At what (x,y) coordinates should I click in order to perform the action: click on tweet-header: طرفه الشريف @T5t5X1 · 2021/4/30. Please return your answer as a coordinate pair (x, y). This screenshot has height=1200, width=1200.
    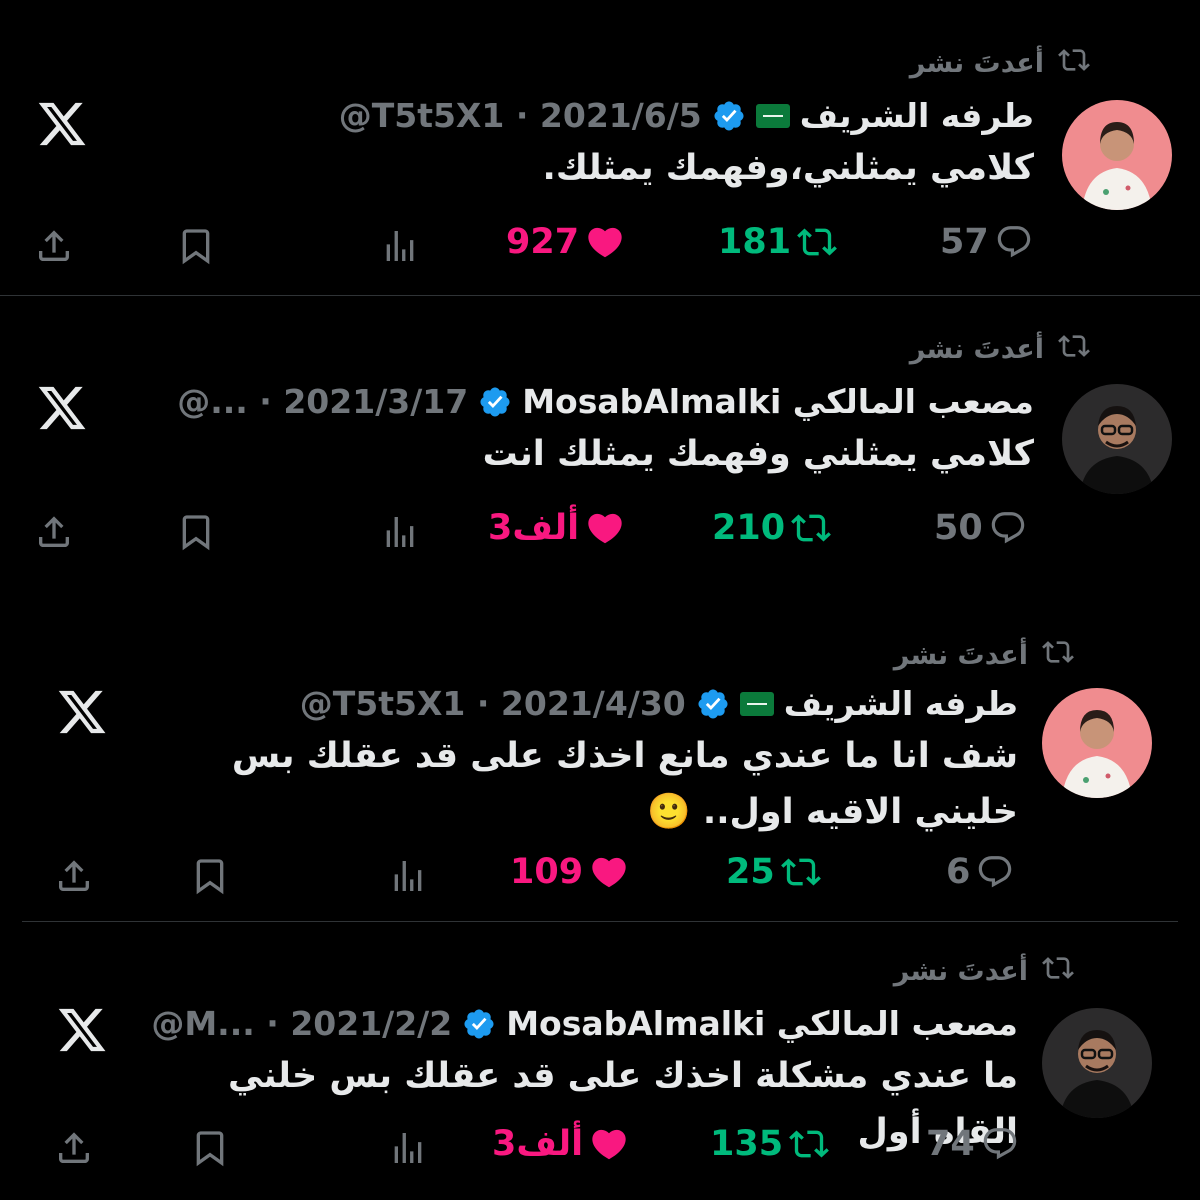
    Looking at the image, I should click on (659, 703).